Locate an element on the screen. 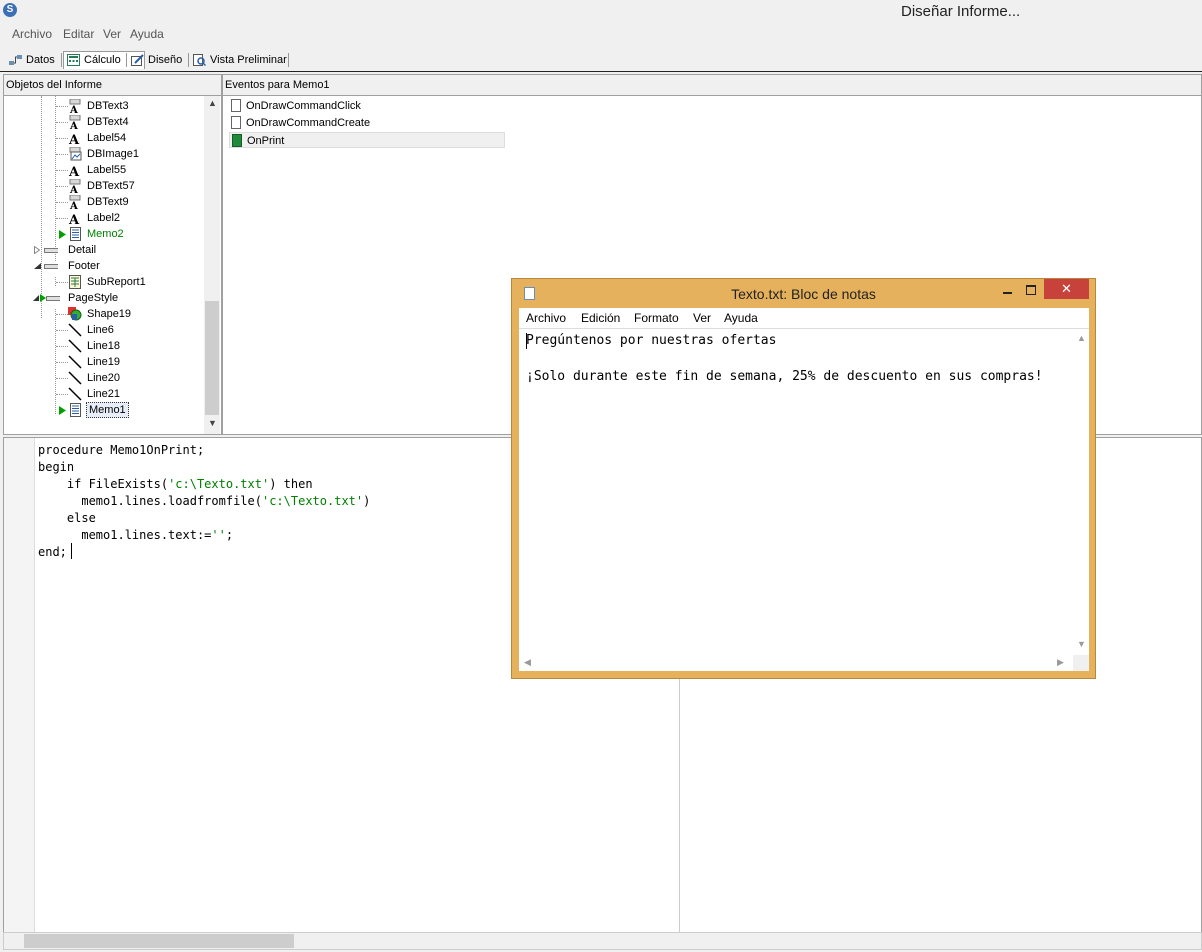 This screenshot has width=1202, height=952. memo-icon is located at coordinates (75, 234).